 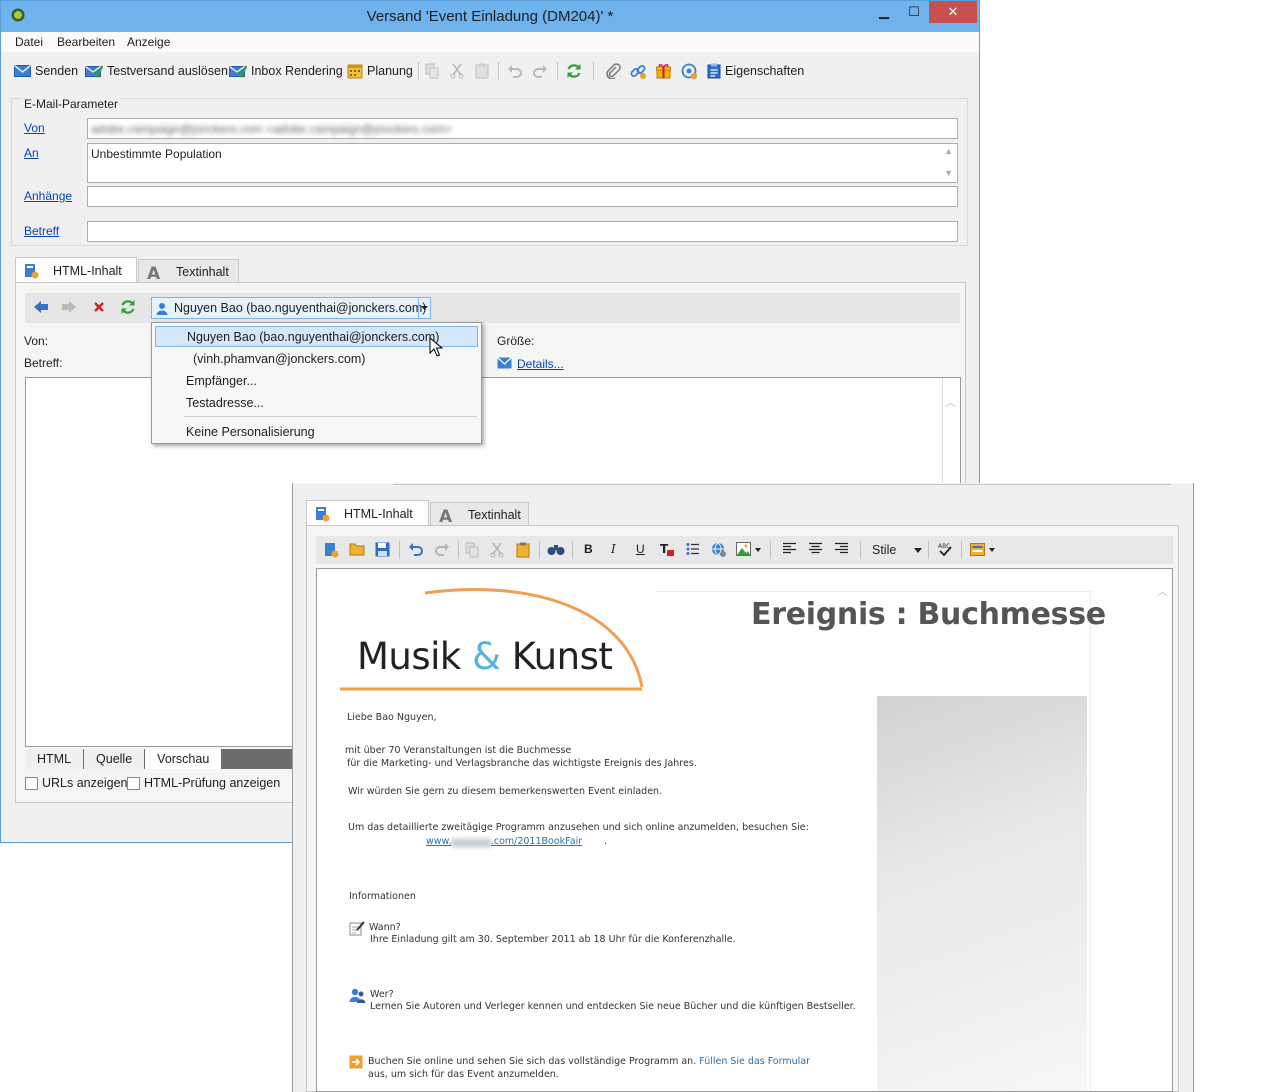 What do you see at coordinates (523, 550) in the screenshot?
I see `clipboard-icon` at bounding box center [523, 550].